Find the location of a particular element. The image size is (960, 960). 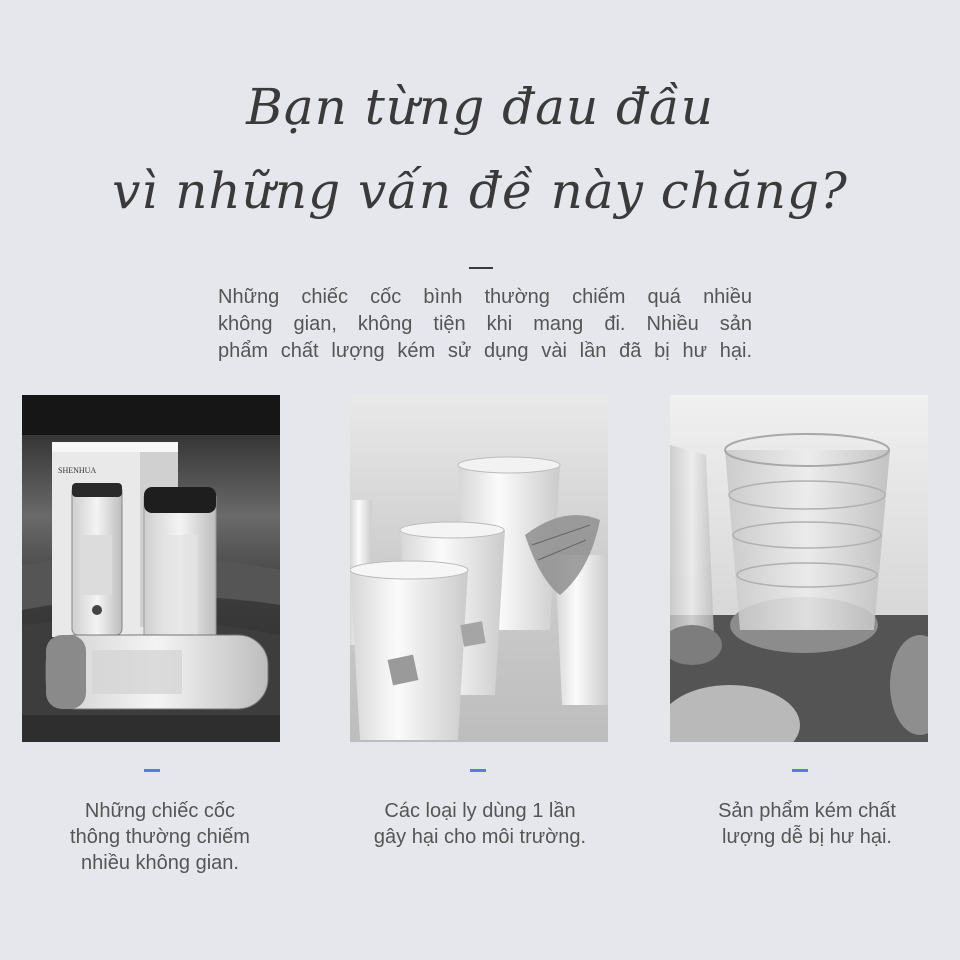

caption-card-3: Sản phẩm kém chất lượng dễ bị hư hại. is located at coordinates (807, 824).